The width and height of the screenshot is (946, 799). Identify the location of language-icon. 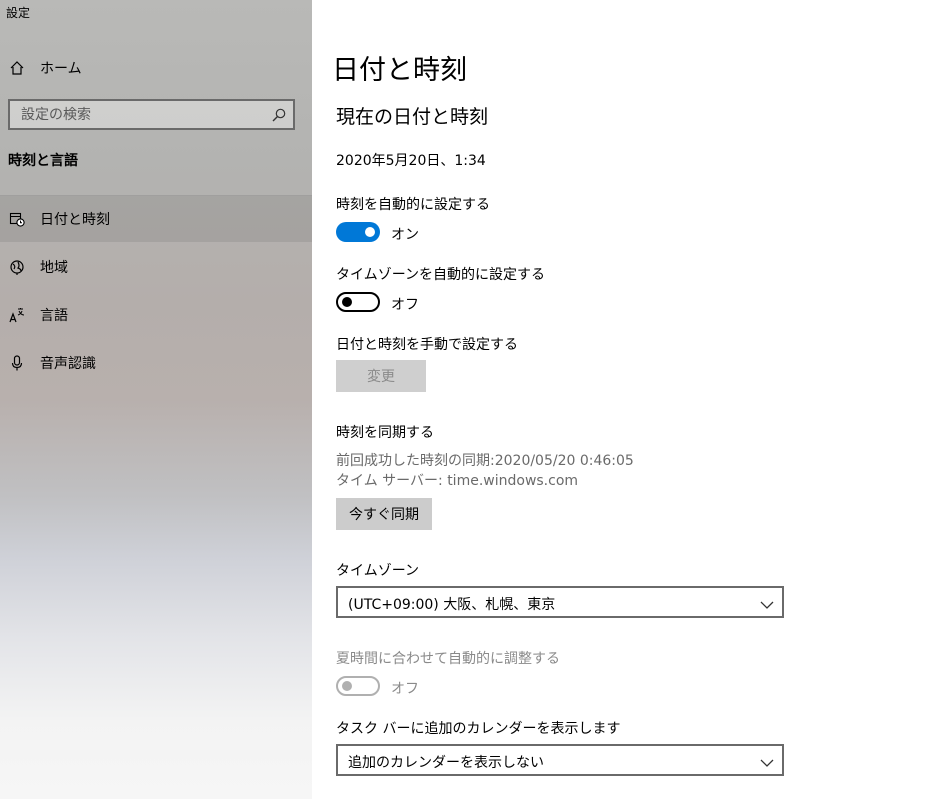
(17, 315).